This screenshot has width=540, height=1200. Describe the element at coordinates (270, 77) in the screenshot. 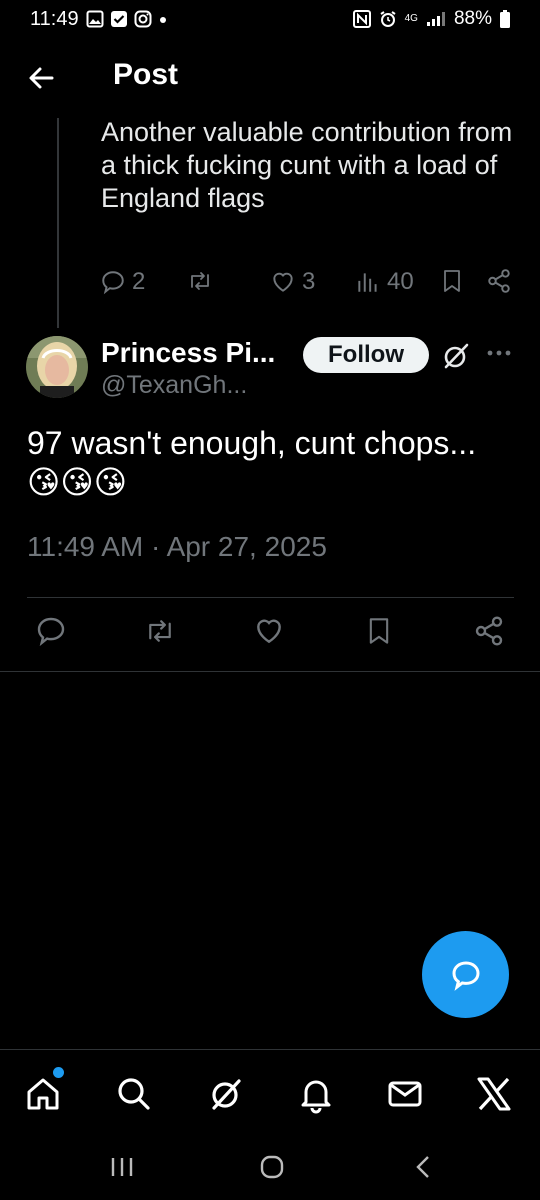

I see `top-header: Post` at that location.